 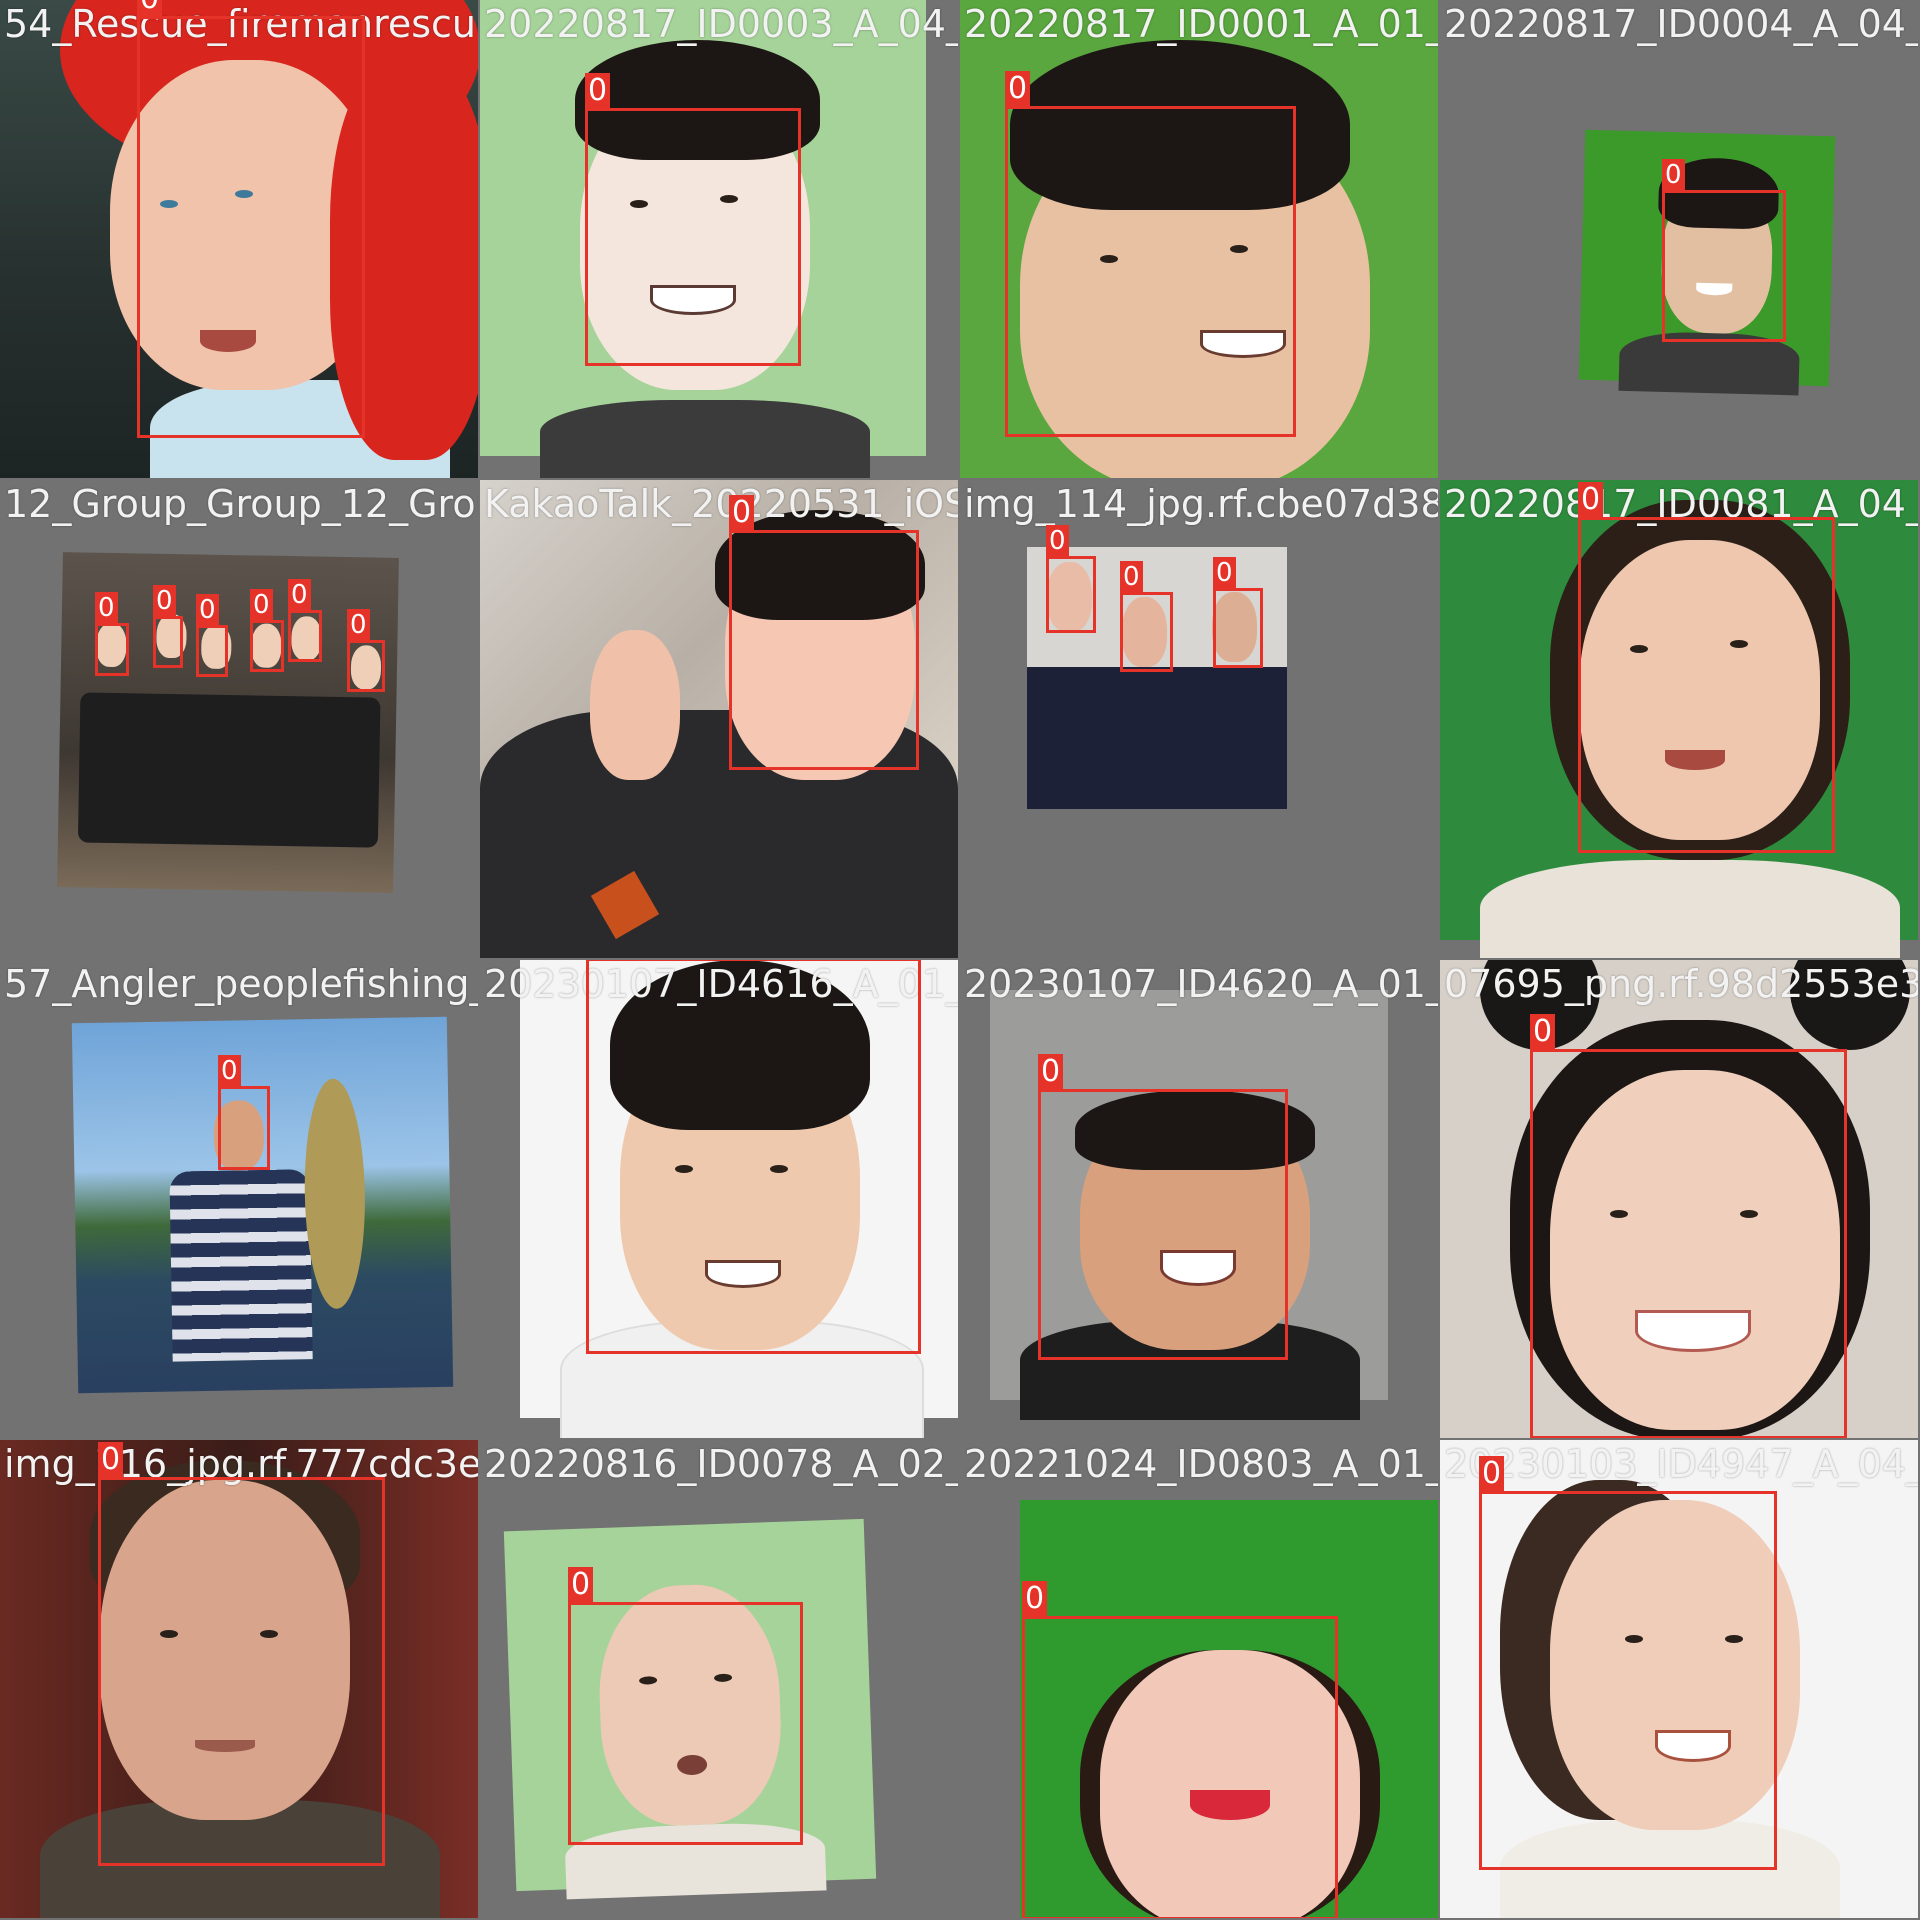 I want to click on tile-caption: 20220817_ID0003_A_04_N0001.png, so click(x=721, y=24).